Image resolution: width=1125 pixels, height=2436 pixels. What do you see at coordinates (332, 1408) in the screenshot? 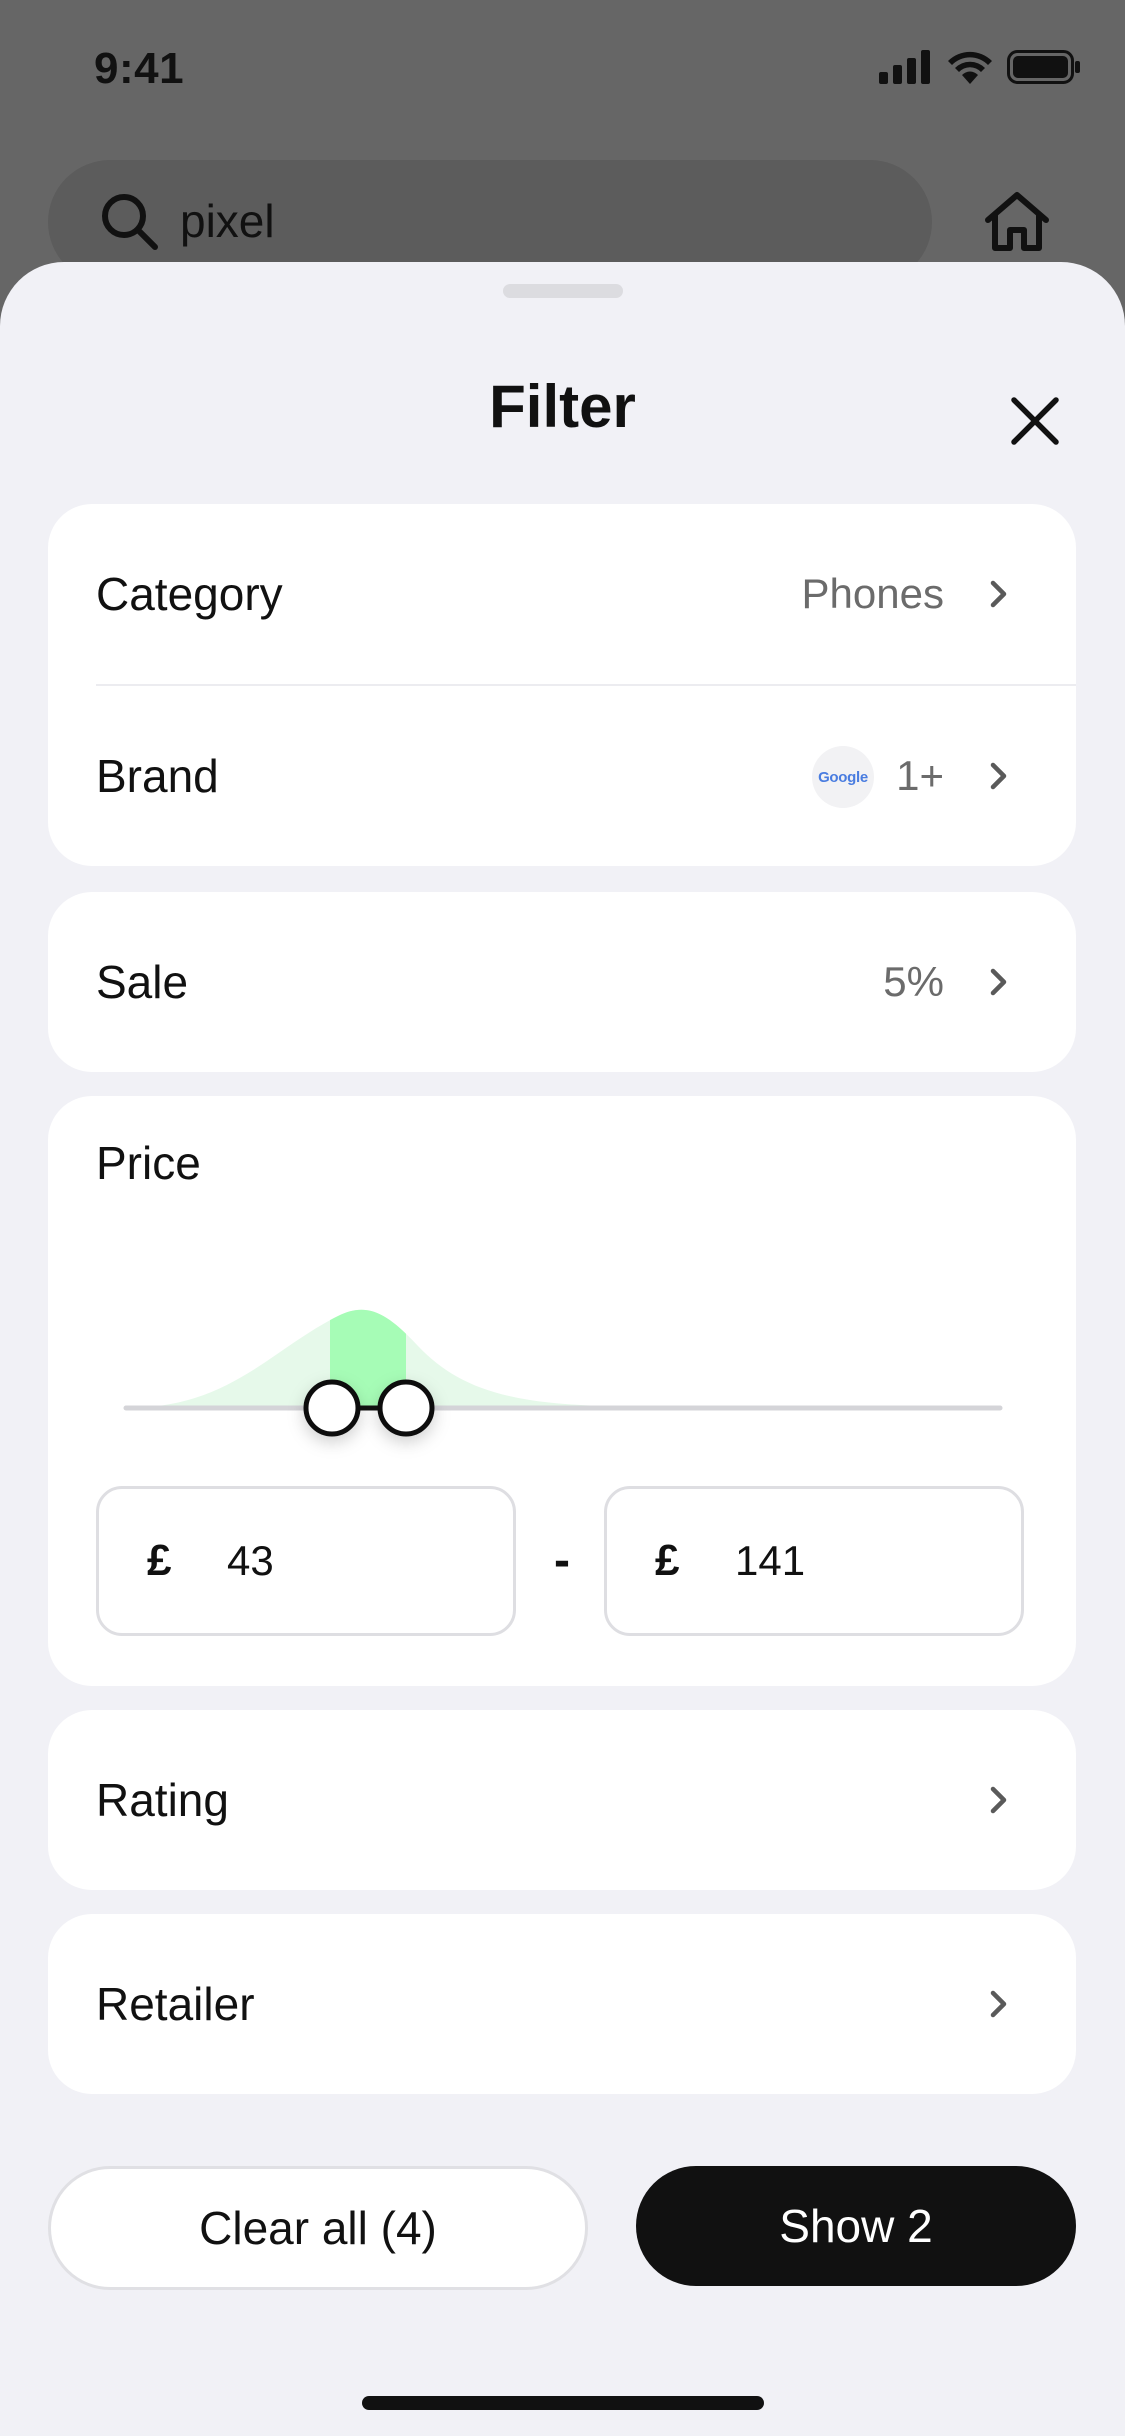
I see `slider-min-handle` at bounding box center [332, 1408].